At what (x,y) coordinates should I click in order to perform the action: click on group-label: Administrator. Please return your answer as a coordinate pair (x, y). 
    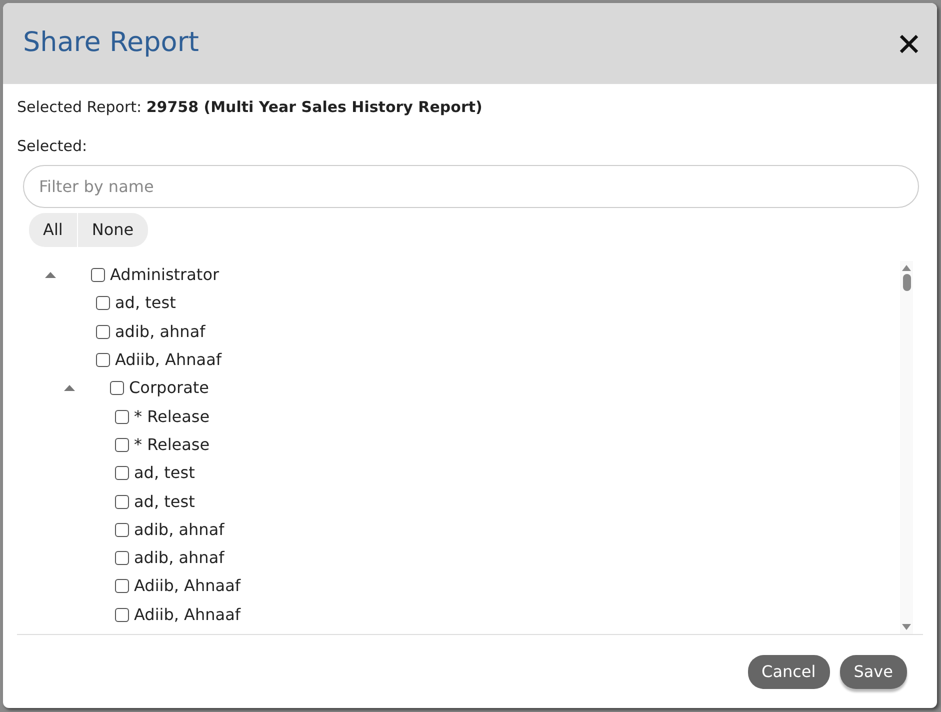
    Looking at the image, I should click on (165, 275).